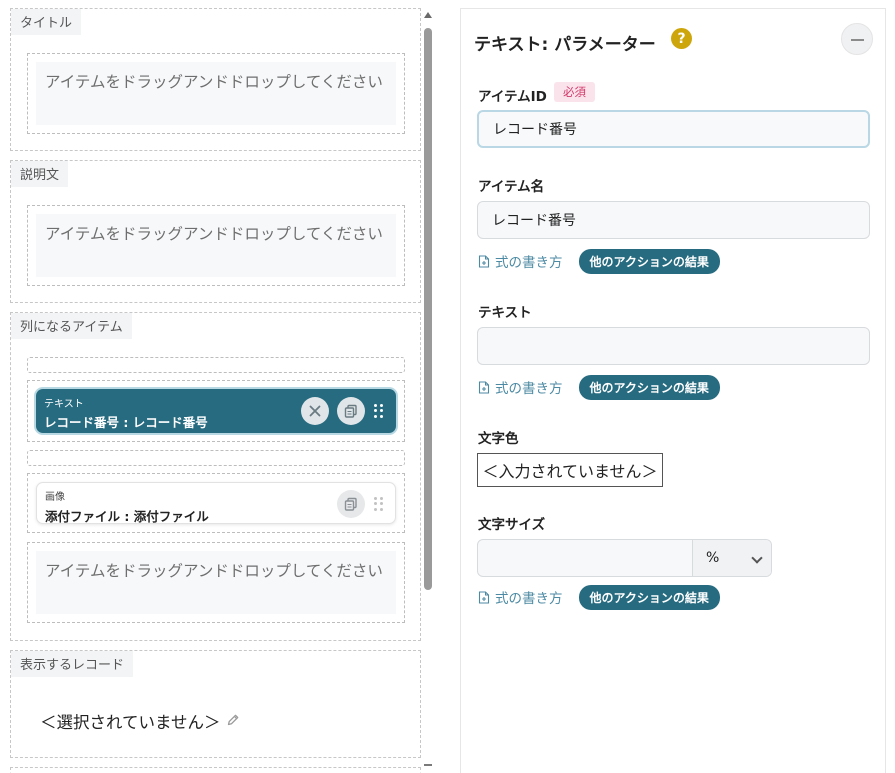 The width and height of the screenshot is (895, 773). What do you see at coordinates (673, 346) in the screenshot?
I see `text-input` at bounding box center [673, 346].